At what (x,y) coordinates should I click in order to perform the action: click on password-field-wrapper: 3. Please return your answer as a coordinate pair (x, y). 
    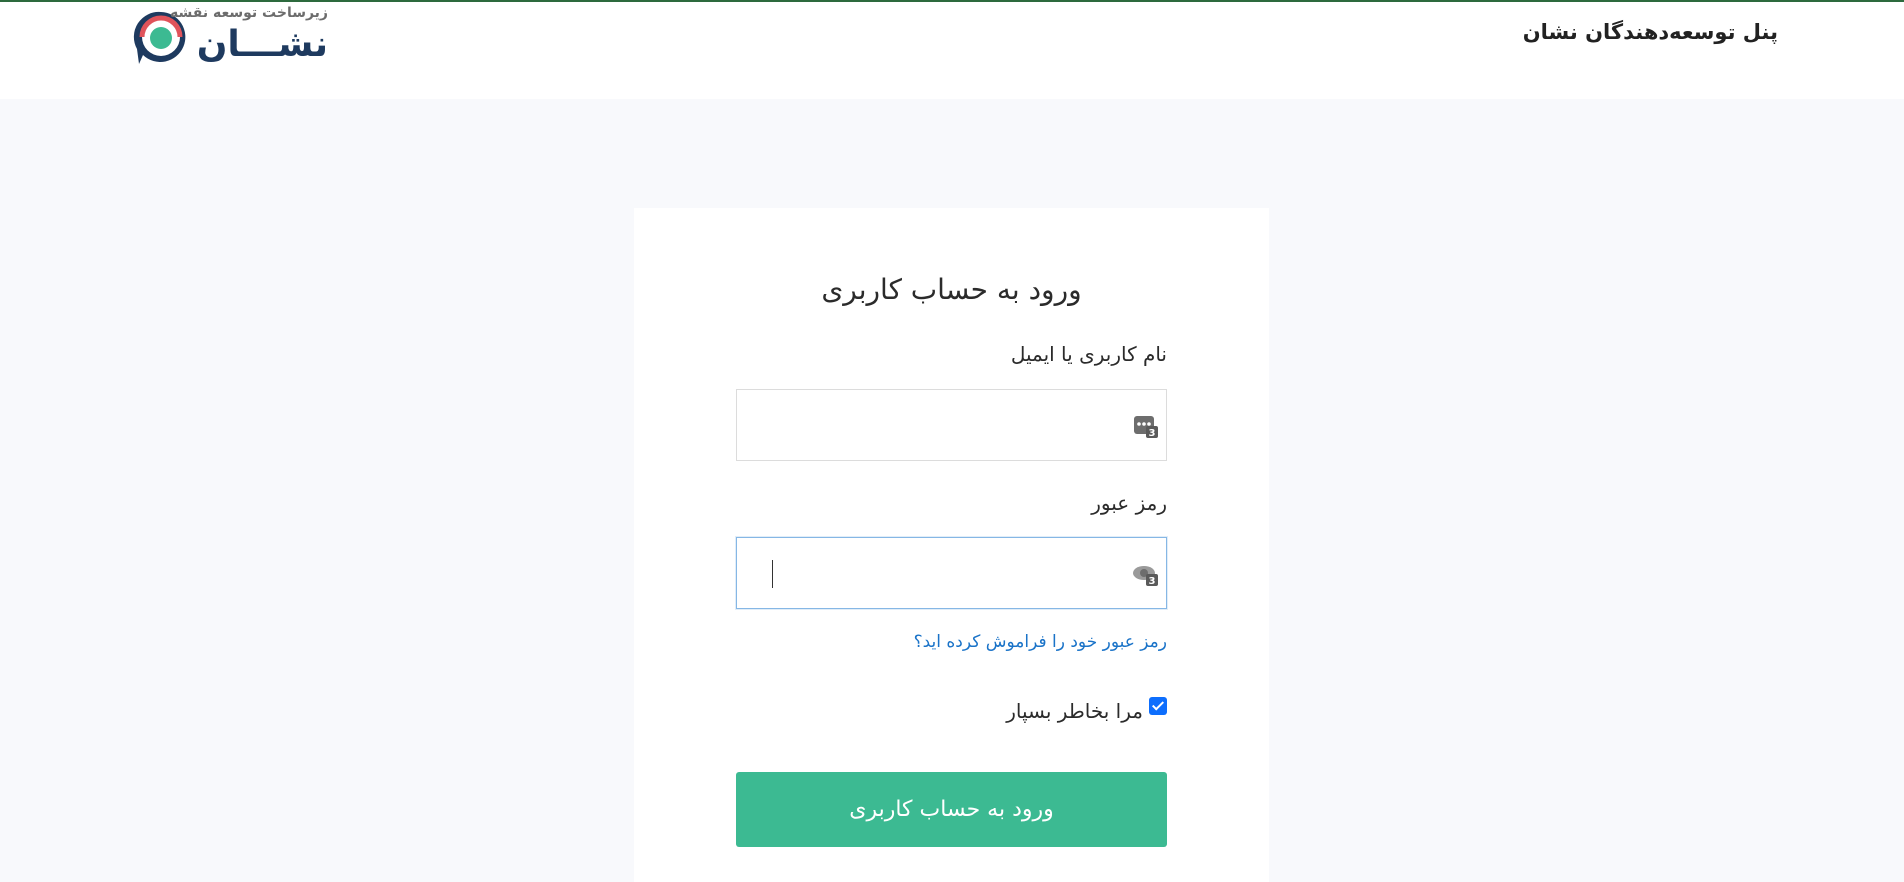
    Looking at the image, I should click on (951, 573).